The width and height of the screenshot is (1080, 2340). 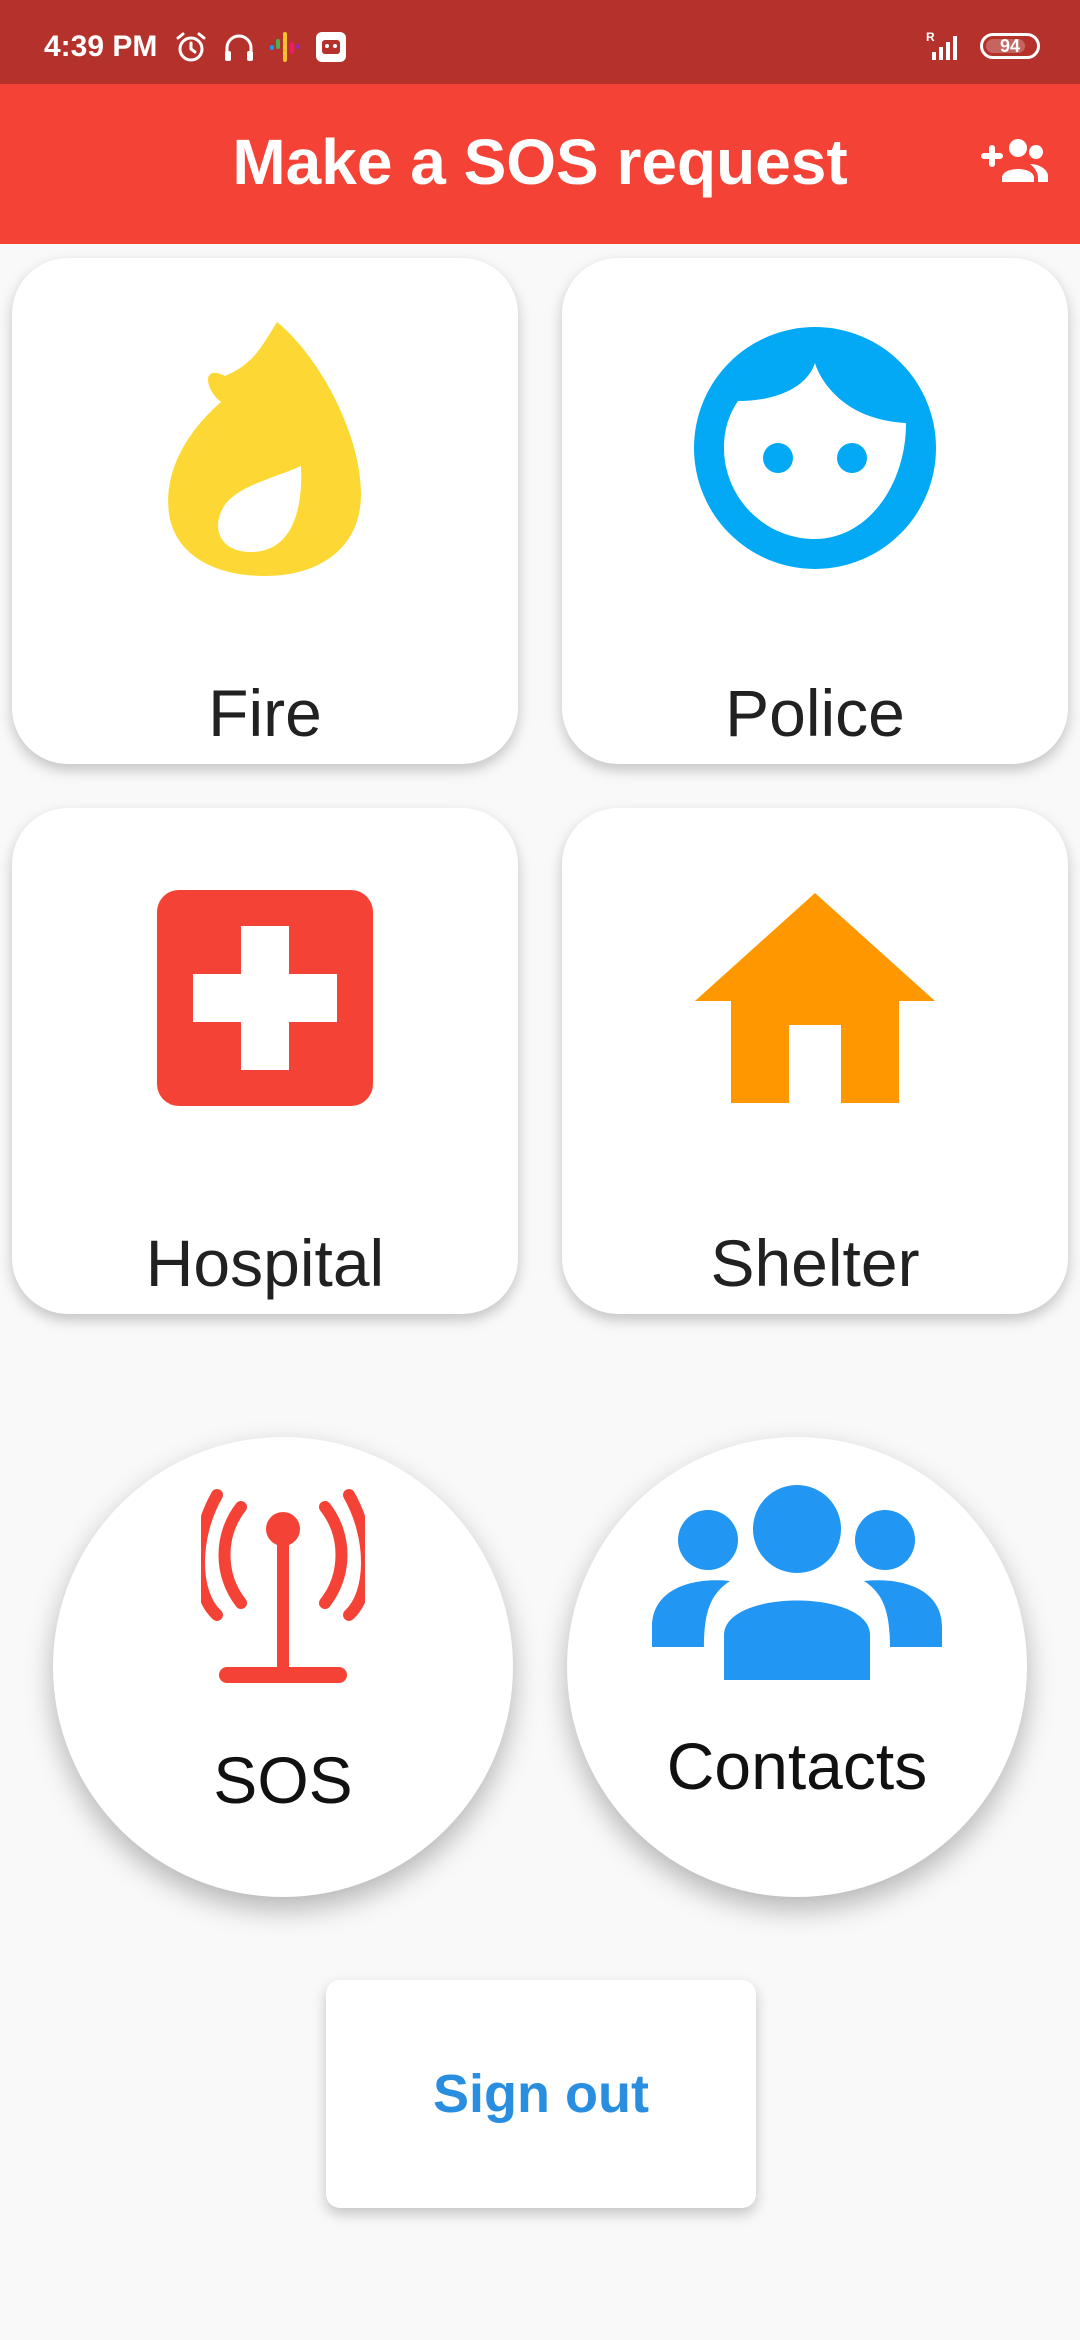 I want to click on podcasts-icon, so click(x=285, y=47).